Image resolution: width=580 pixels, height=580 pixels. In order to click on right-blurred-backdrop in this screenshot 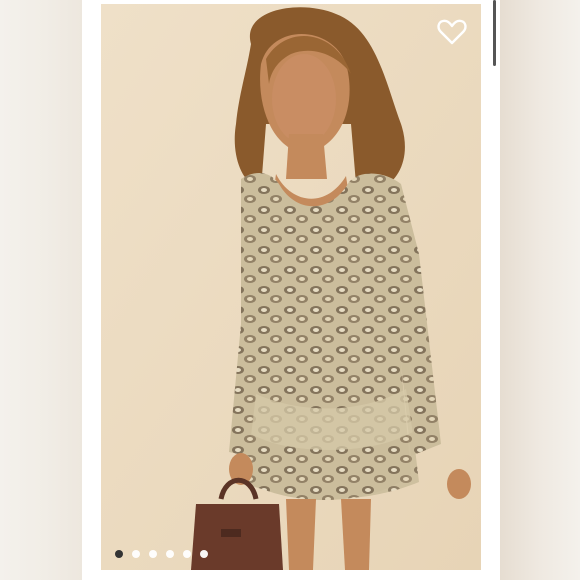, I will do `click(540, 290)`.